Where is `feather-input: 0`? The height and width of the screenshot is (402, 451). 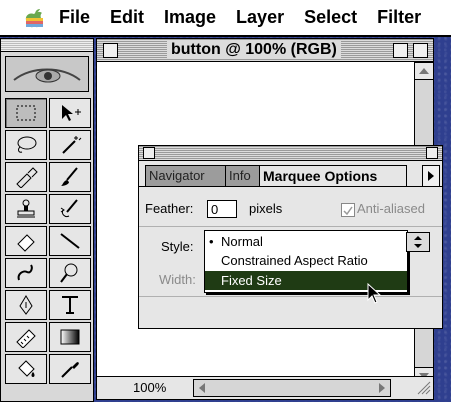
feather-input: 0 is located at coordinates (222, 209).